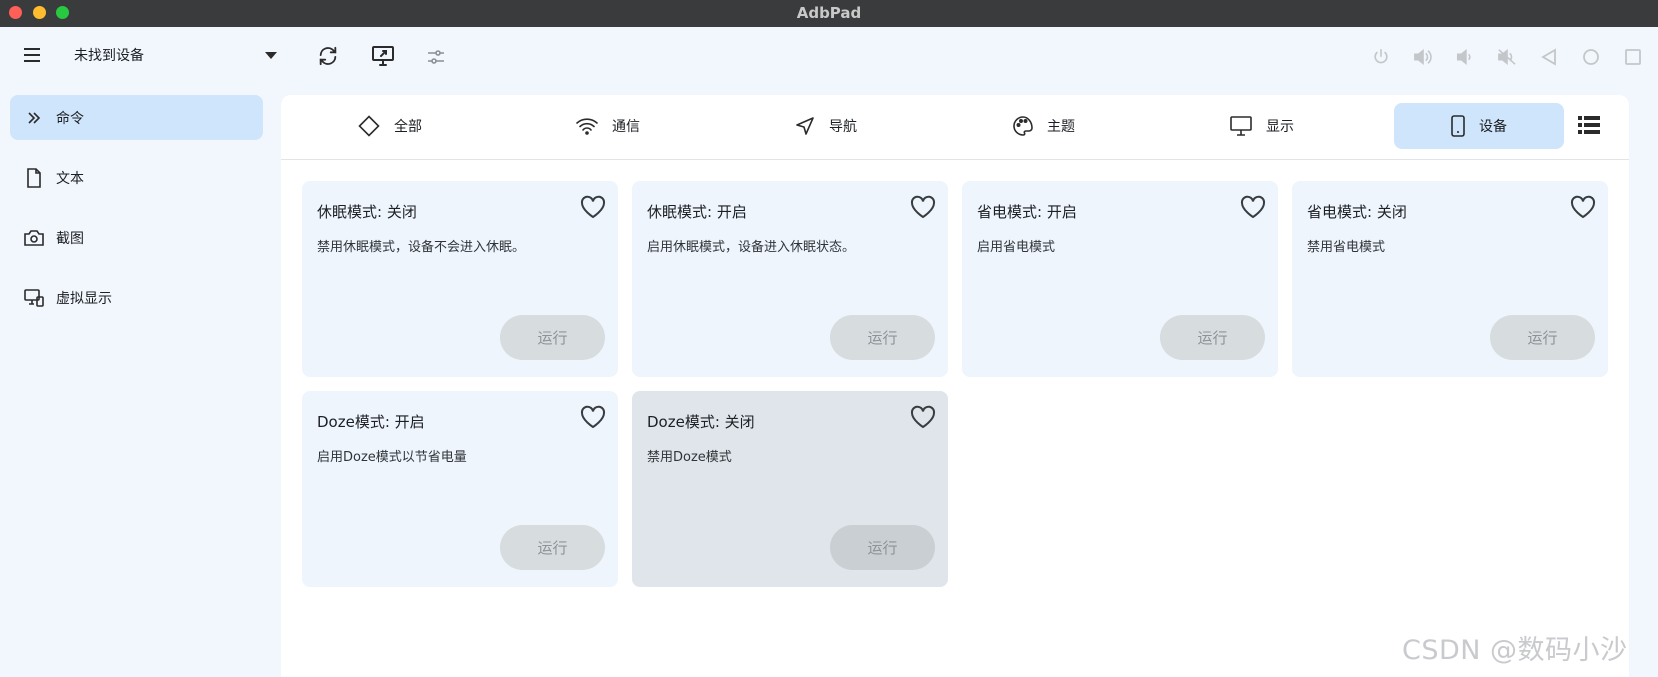 This screenshot has height=677, width=1658. What do you see at coordinates (408, 127) in the screenshot?
I see `tab-label: 全部` at bounding box center [408, 127].